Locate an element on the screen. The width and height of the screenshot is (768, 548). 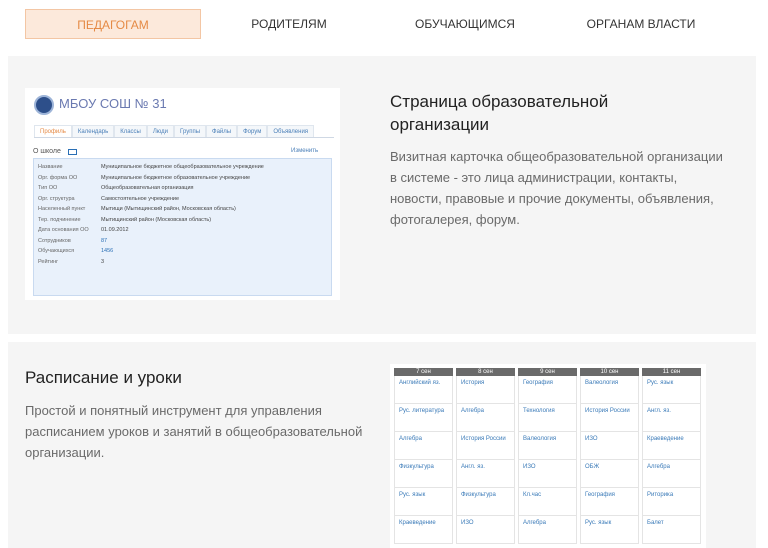
card-tab: Календарь is located at coordinates (93, 131).